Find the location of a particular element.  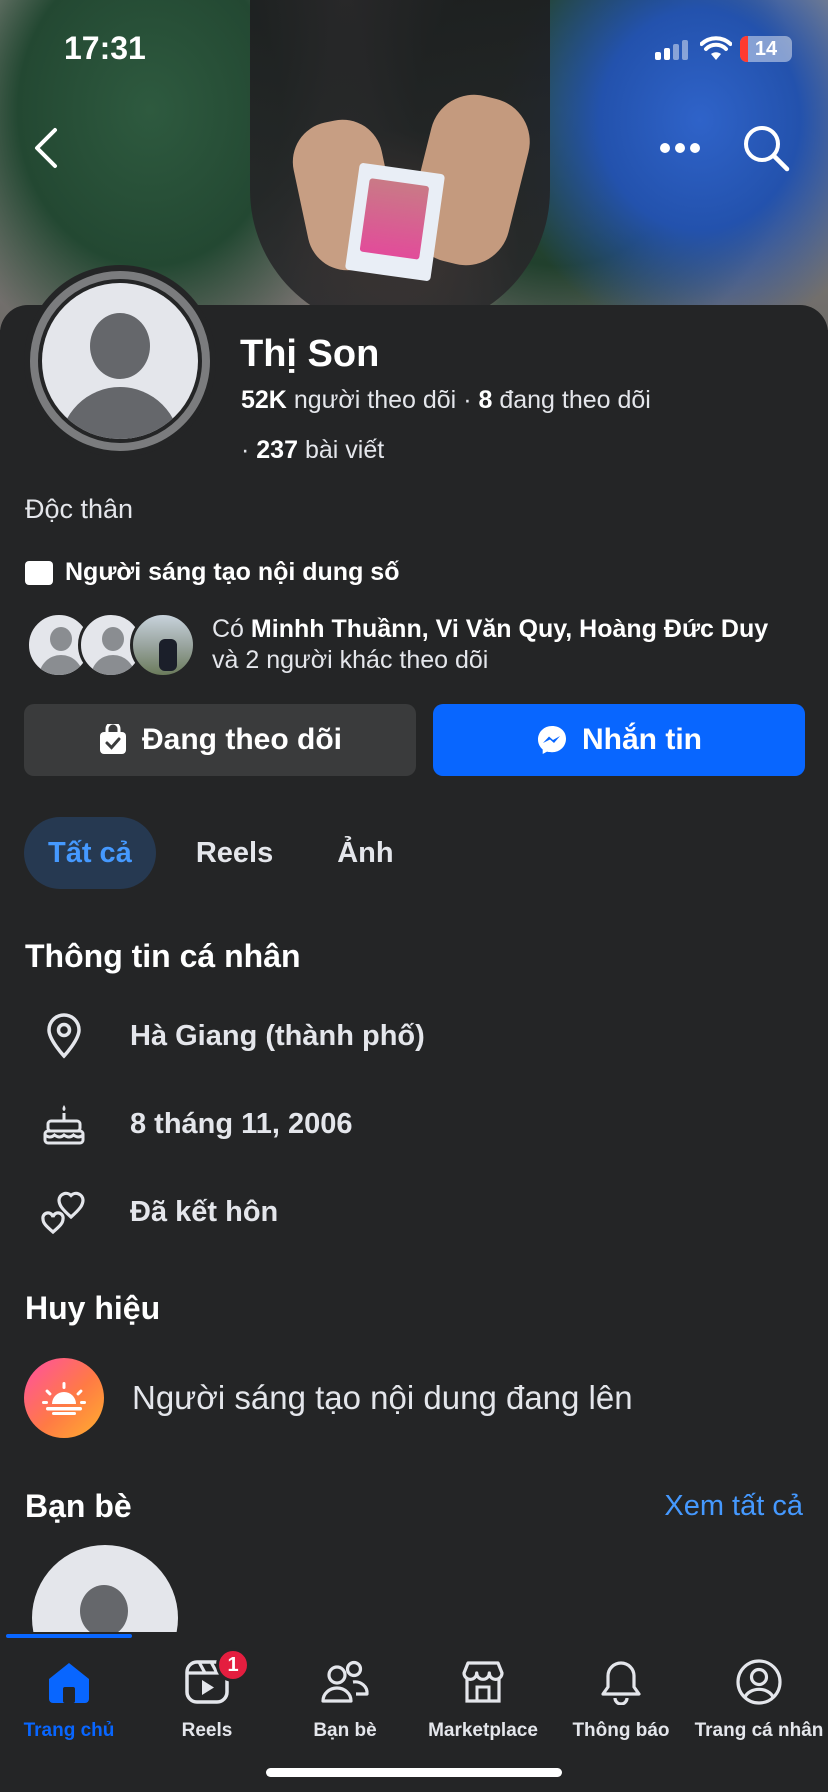

marketplace-store-icon is located at coordinates (483, 1682).